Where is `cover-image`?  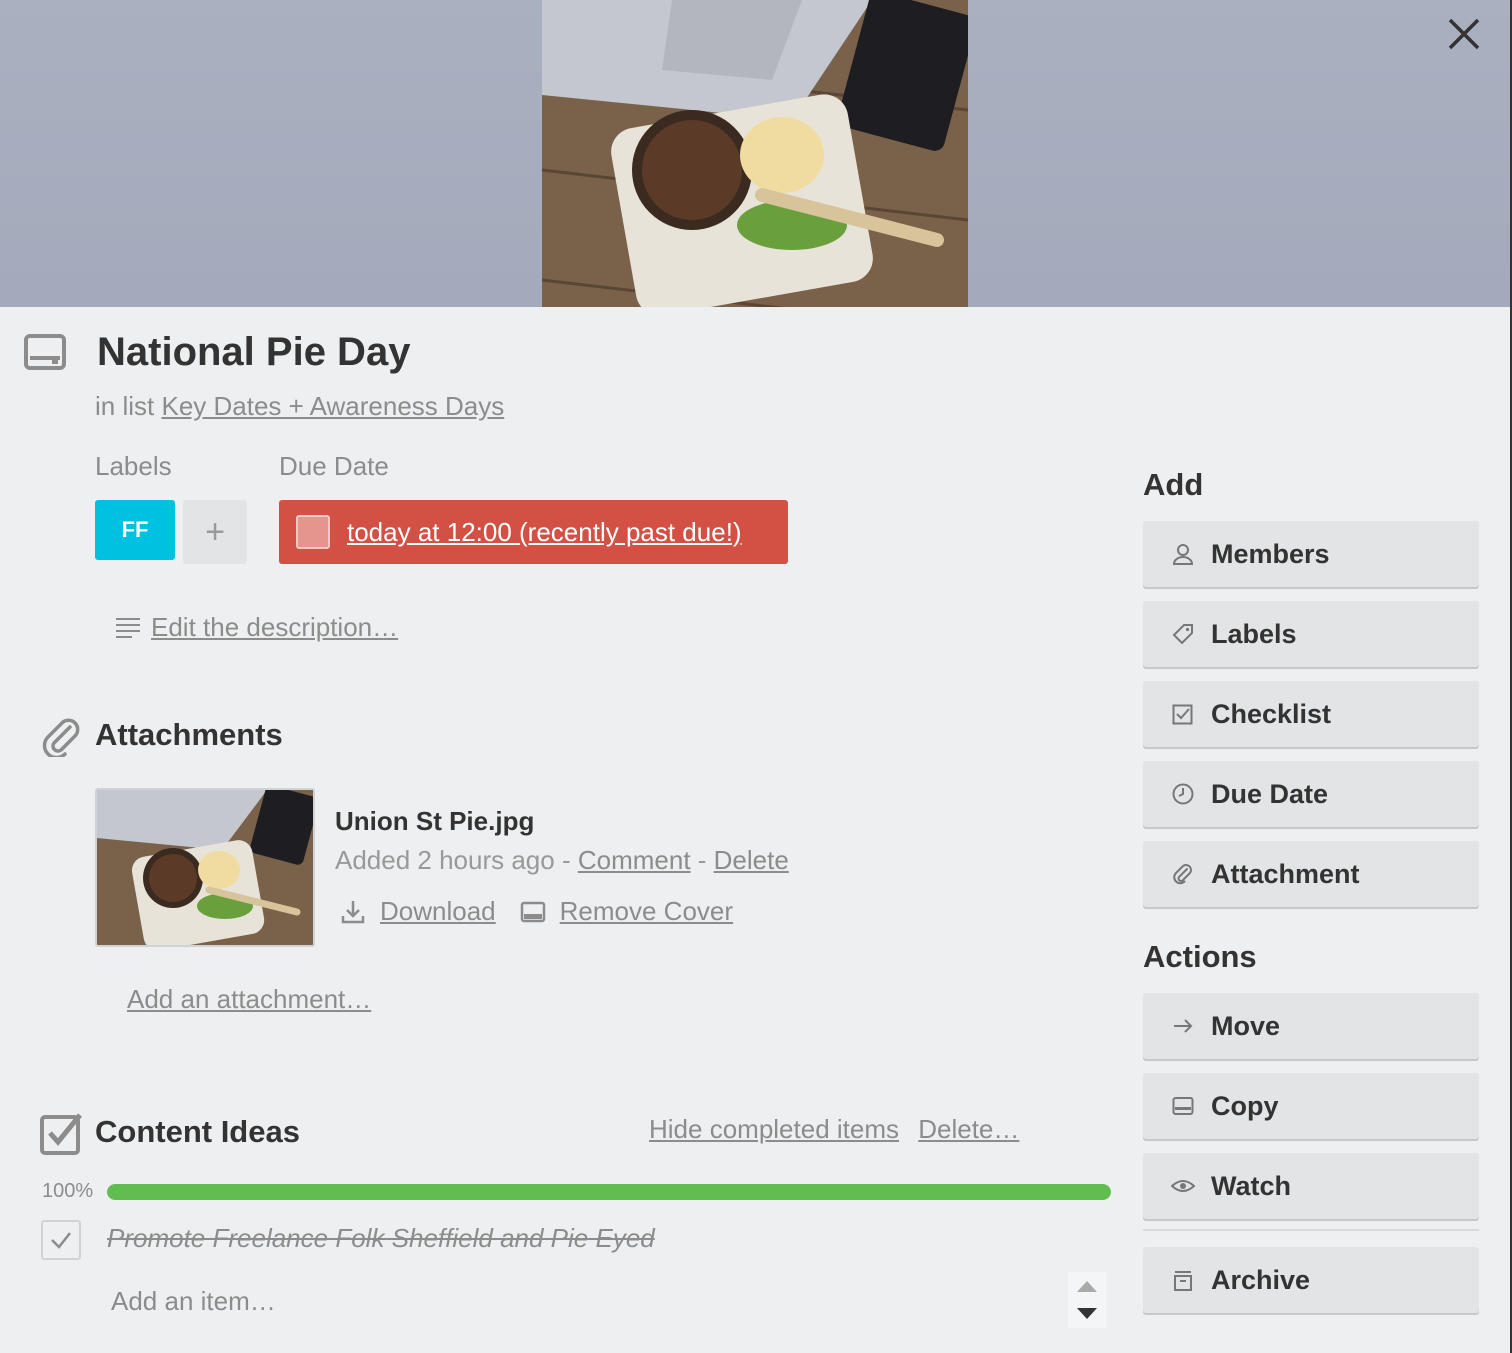 cover-image is located at coordinates (755, 153).